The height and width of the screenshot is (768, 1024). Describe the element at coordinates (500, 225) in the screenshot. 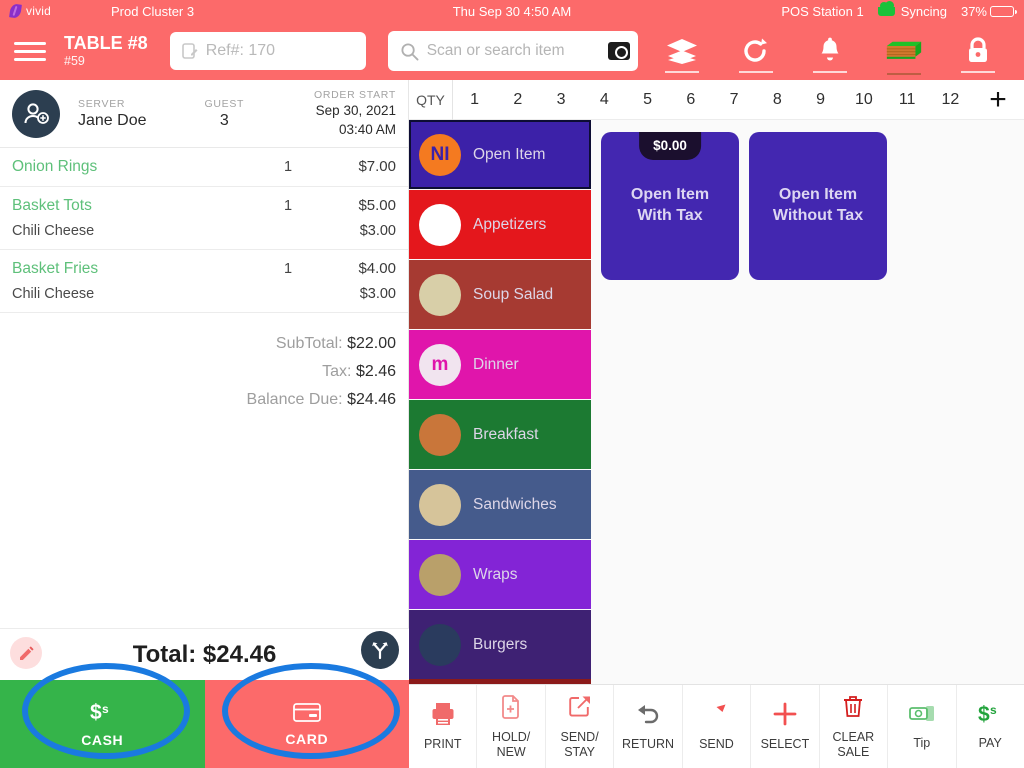

I see `category-item-appetizers: Appetizers` at that location.